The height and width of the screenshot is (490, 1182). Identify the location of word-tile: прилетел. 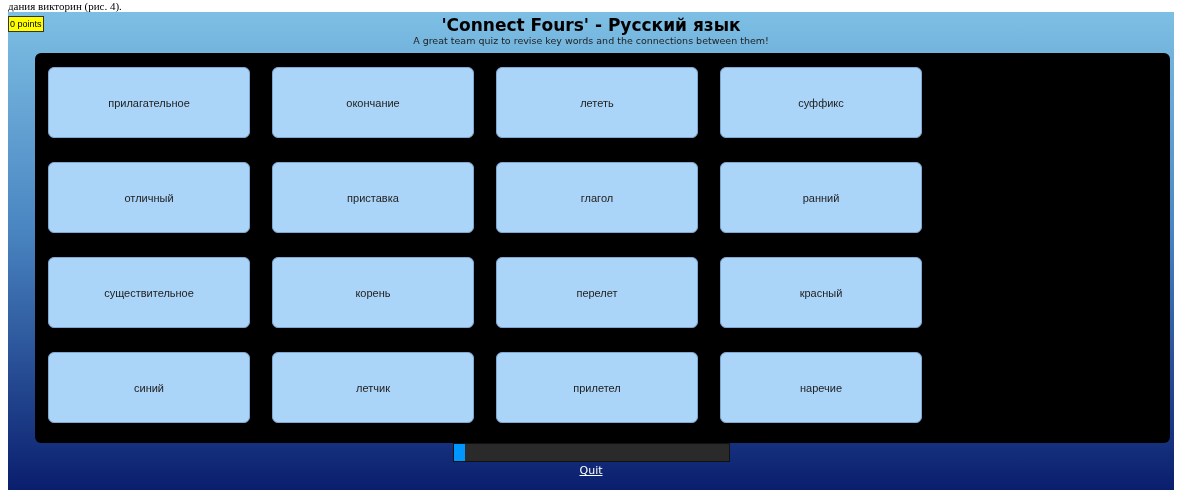
(597, 387).